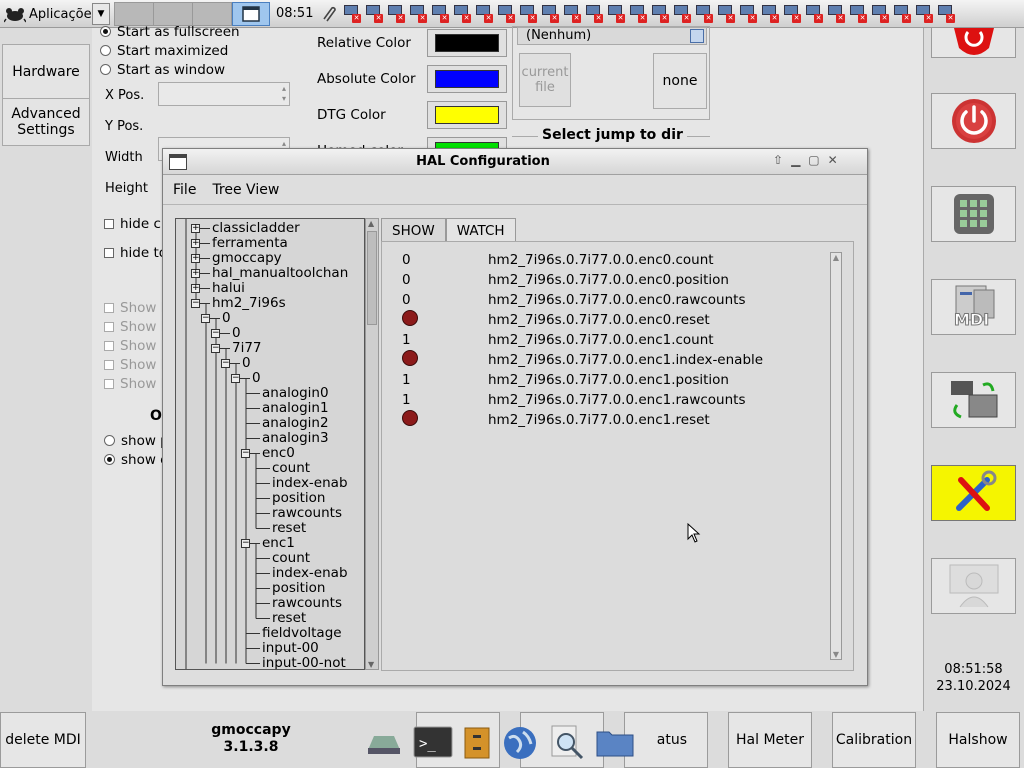 This screenshot has height=768, width=1024. What do you see at coordinates (371, 664) in the screenshot?
I see `scroll-down-arrow-icon: ▼` at bounding box center [371, 664].